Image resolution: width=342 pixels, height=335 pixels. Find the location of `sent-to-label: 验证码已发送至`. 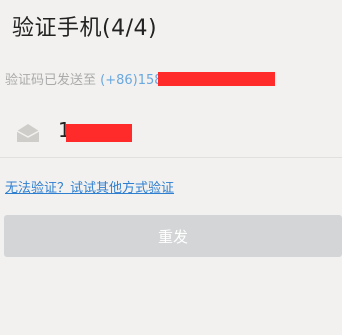

sent-to-label: 验证码已发送至 is located at coordinates (51, 80).